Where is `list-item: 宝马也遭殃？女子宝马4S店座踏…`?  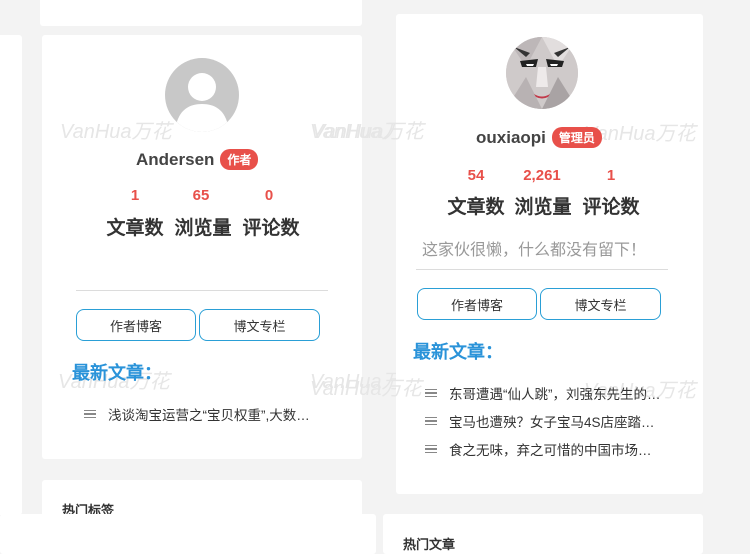 list-item: 宝马也遭殃？女子宝马4S店座踏… is located at coordinates (545, 421).